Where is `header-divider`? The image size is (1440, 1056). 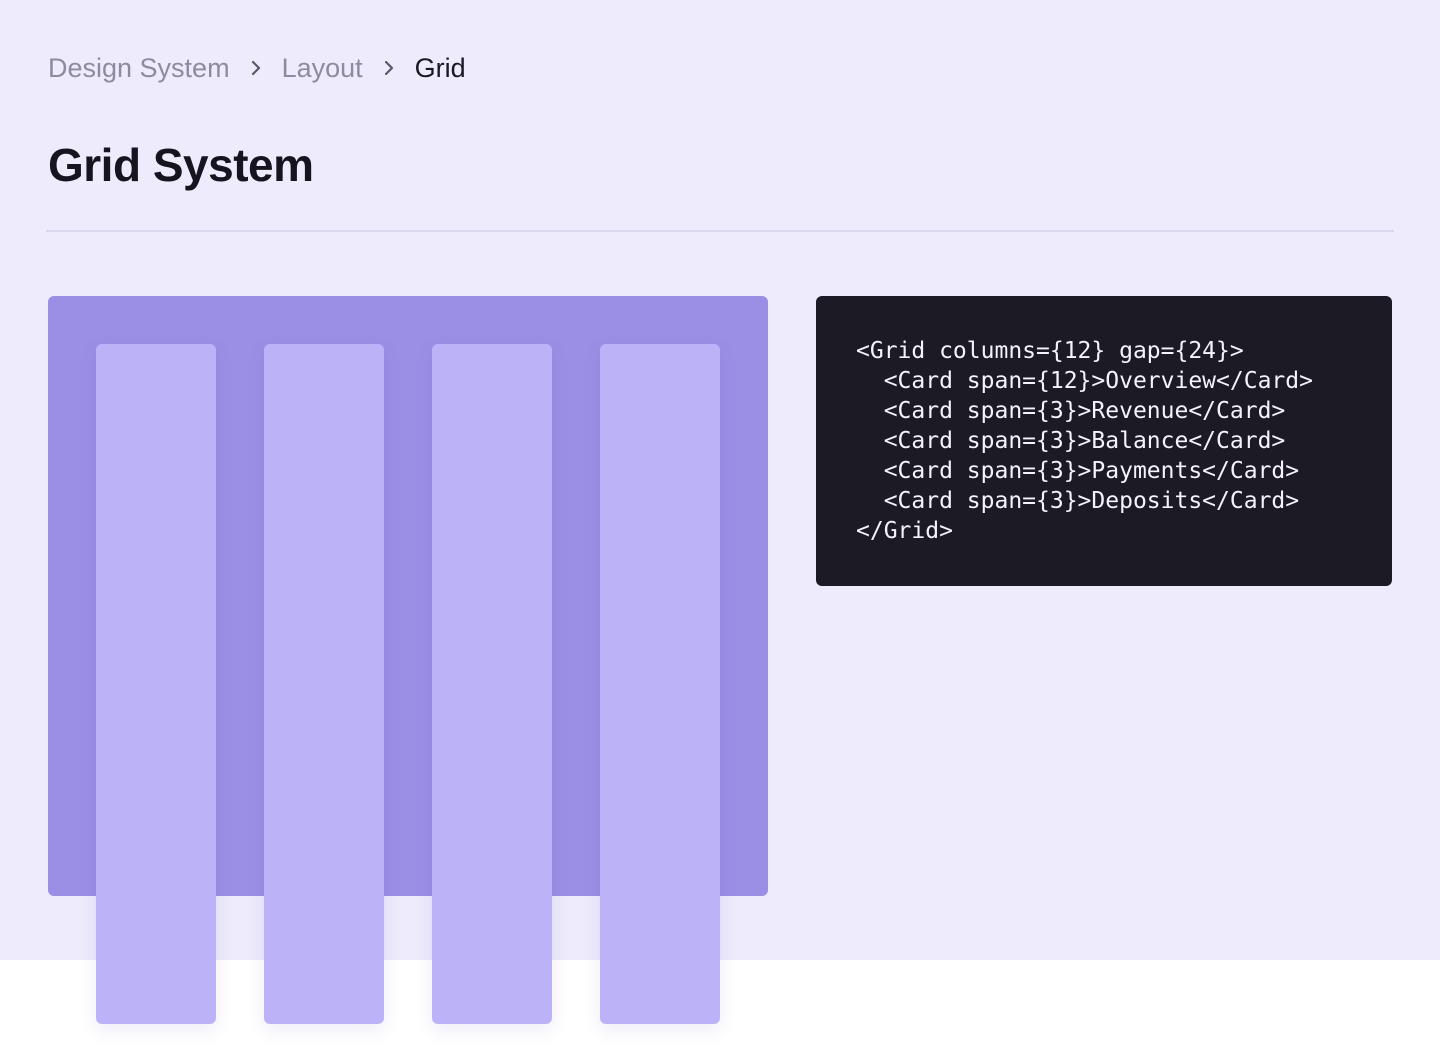 header-divider is located at coordinates (720, 231).